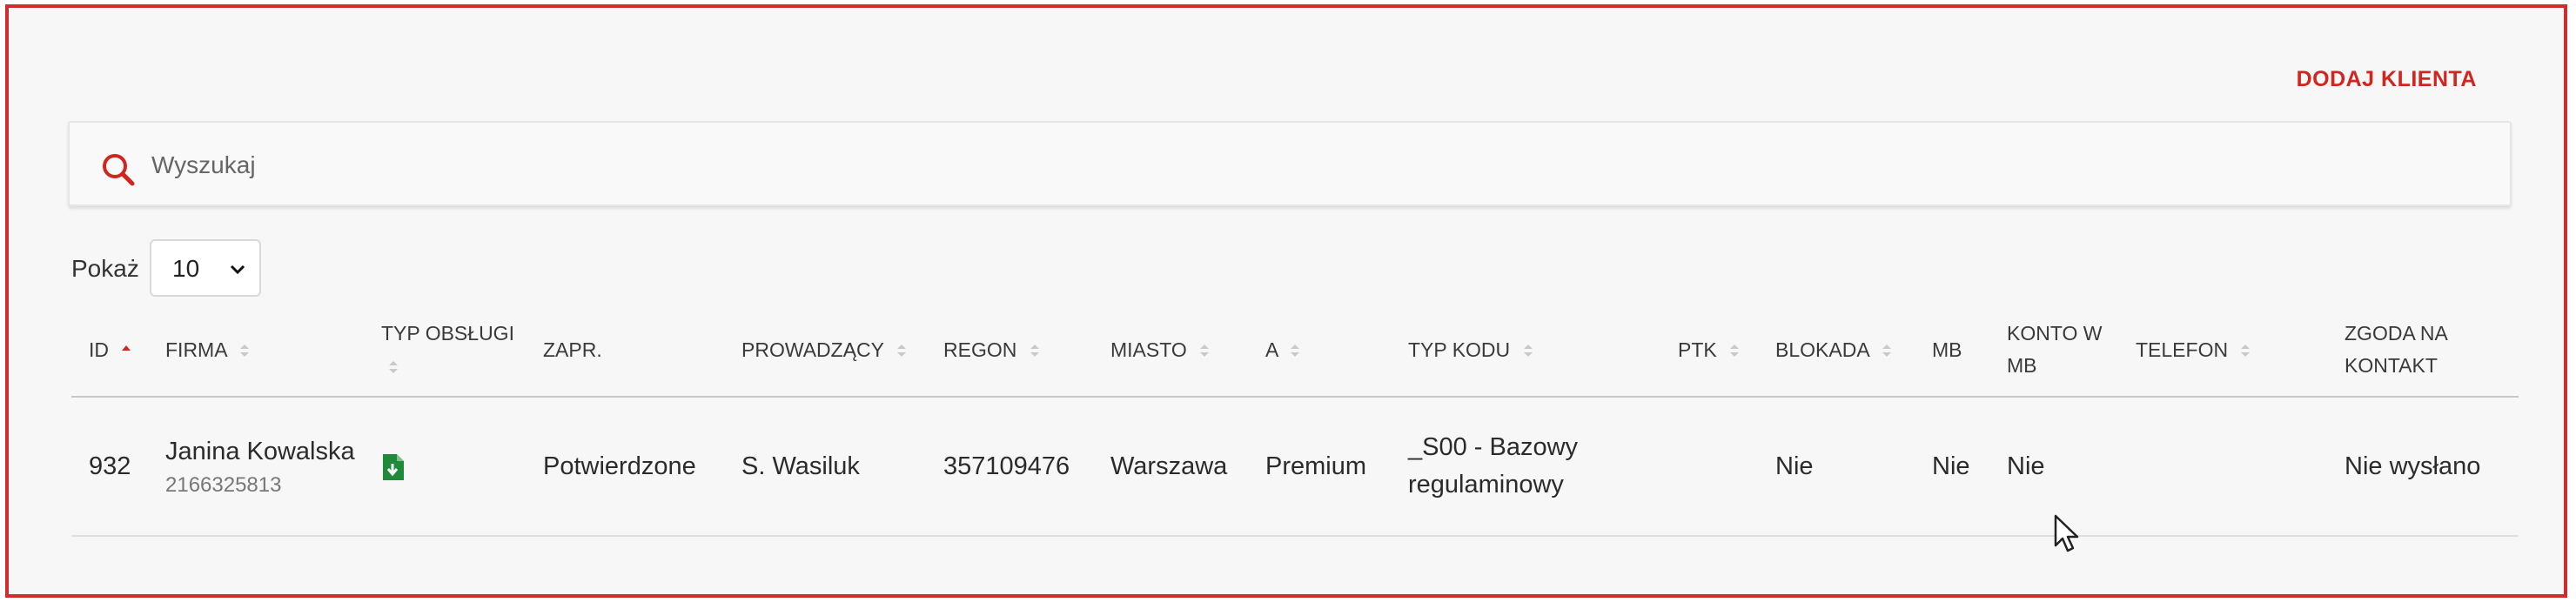 The image size is (2576, 609). I want to click on column-header-firma: FIRMA, so click(256, 351).